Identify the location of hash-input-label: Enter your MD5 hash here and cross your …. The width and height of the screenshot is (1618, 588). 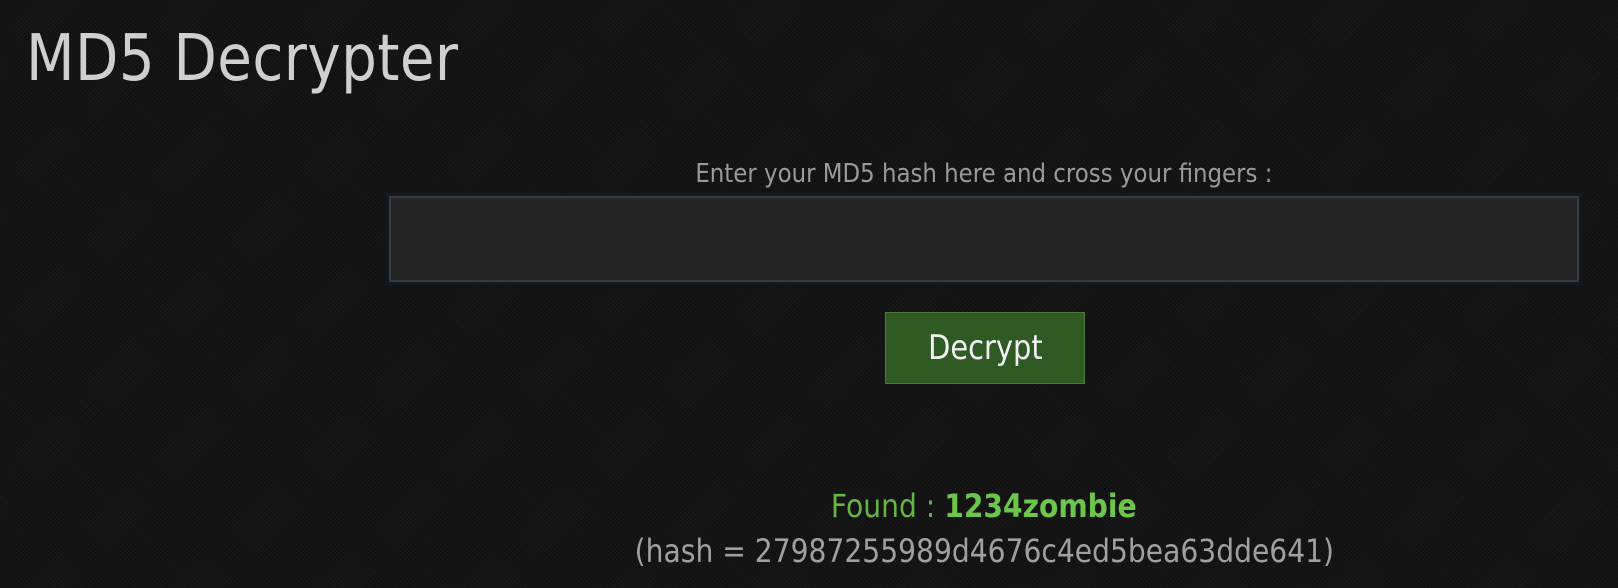
(984, 174).